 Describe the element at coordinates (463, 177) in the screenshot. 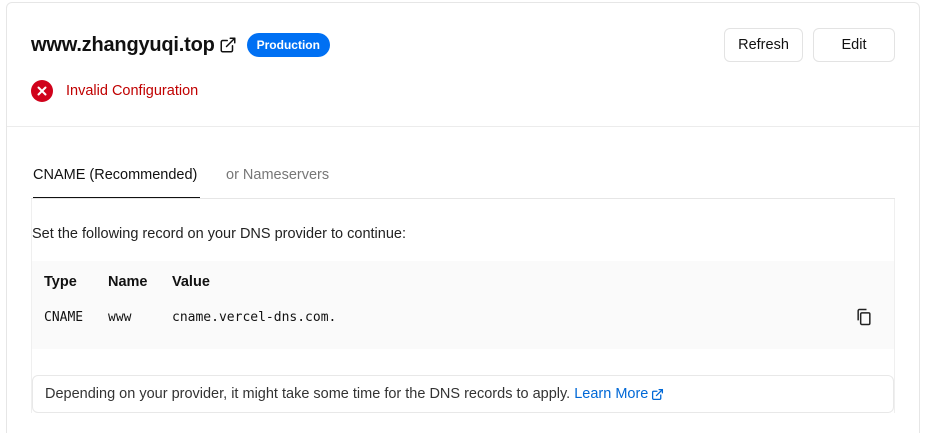

I see `record-tabs: CNAME (Recommended) or Nameservers` at that location.